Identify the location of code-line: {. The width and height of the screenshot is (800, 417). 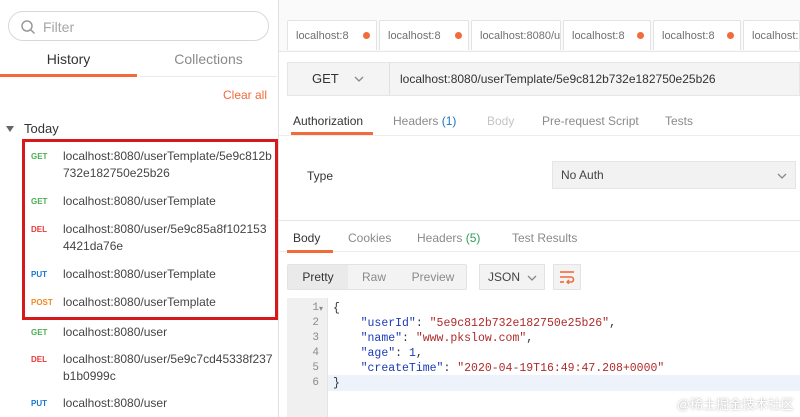
(336, 308).